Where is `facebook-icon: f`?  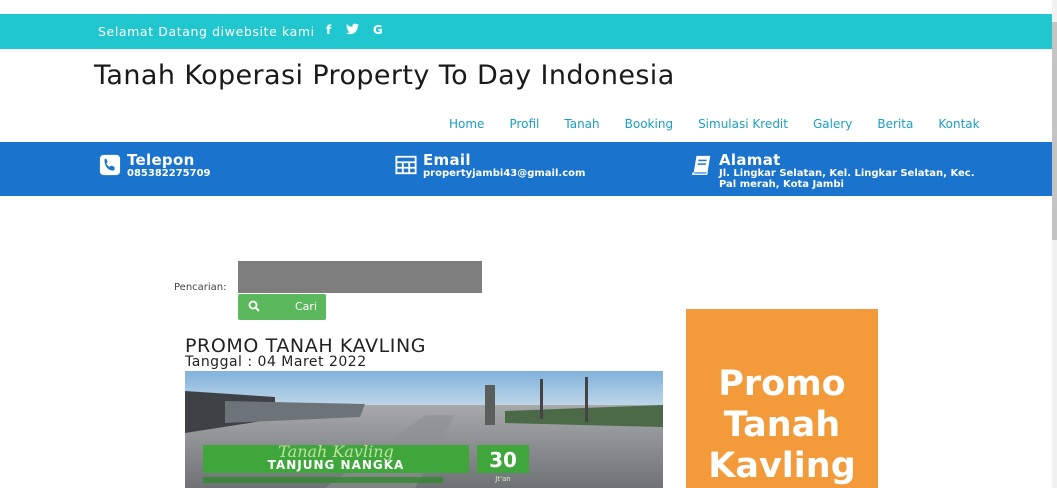 facebook-icon: f is located at coordinates (329, 30).